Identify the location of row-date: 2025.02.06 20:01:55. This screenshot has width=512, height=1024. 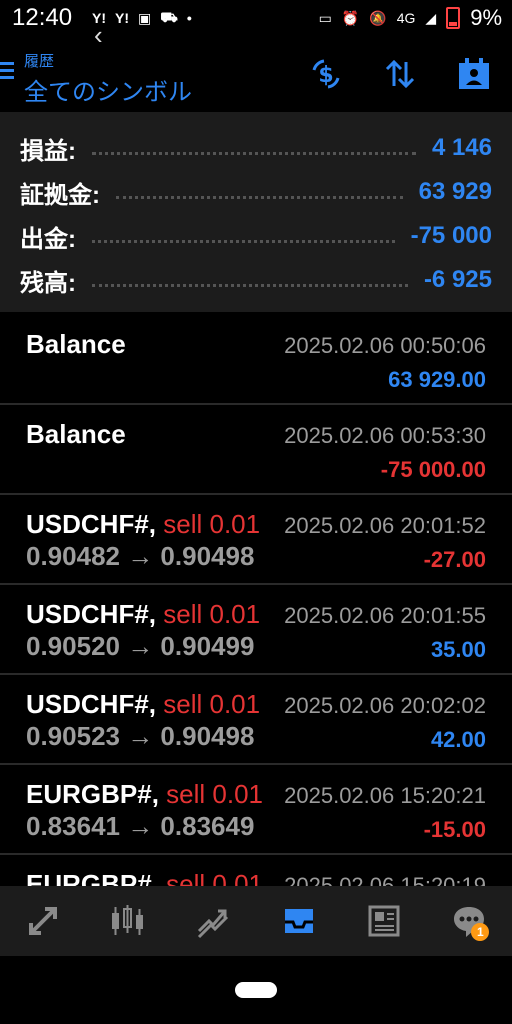
(385, 615).